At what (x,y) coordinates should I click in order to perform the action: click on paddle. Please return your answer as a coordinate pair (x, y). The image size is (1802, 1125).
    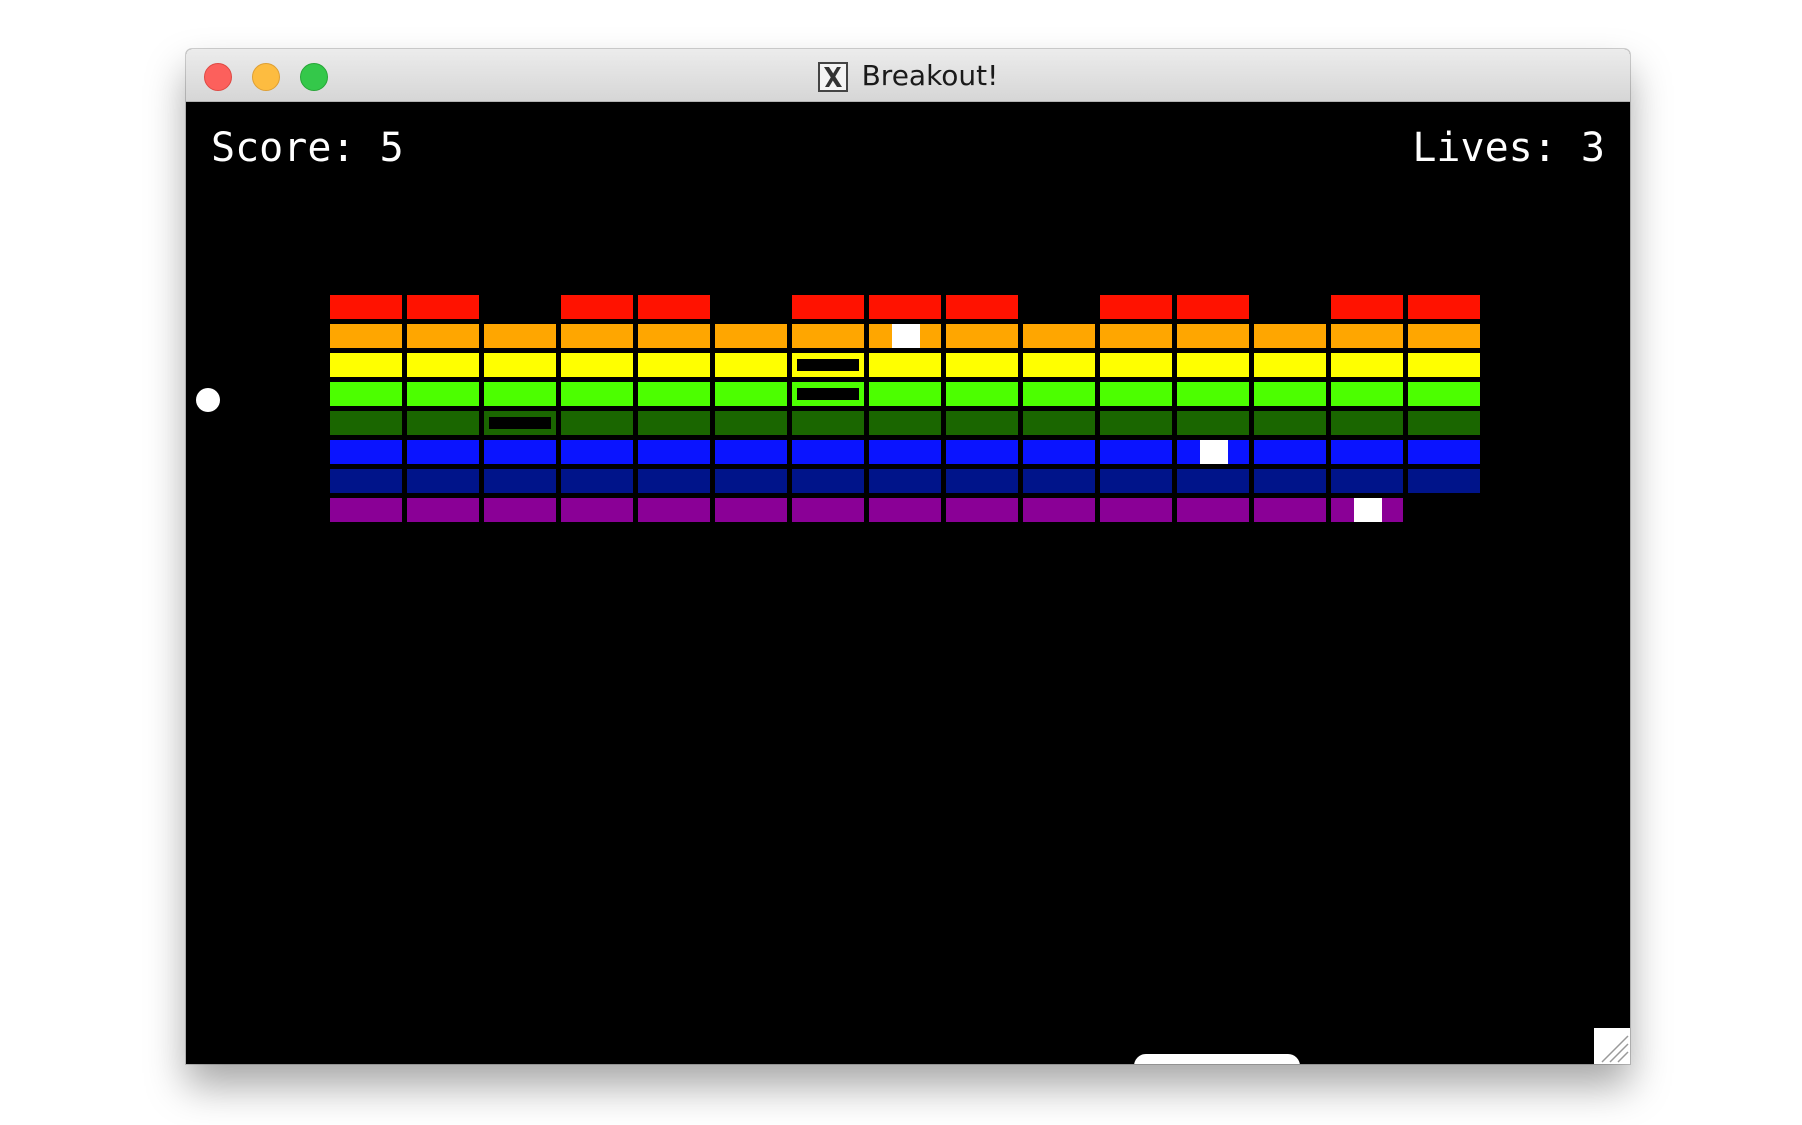
    Looking at the image, I should click on (1217, 1059).